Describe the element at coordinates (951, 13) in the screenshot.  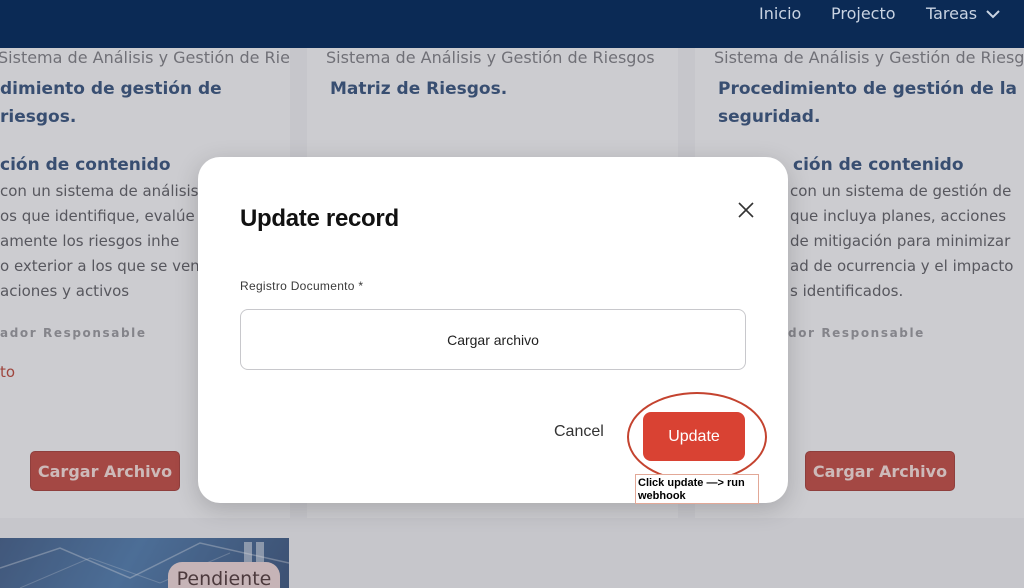
I see `nav-tareas: Tareas` at that location.